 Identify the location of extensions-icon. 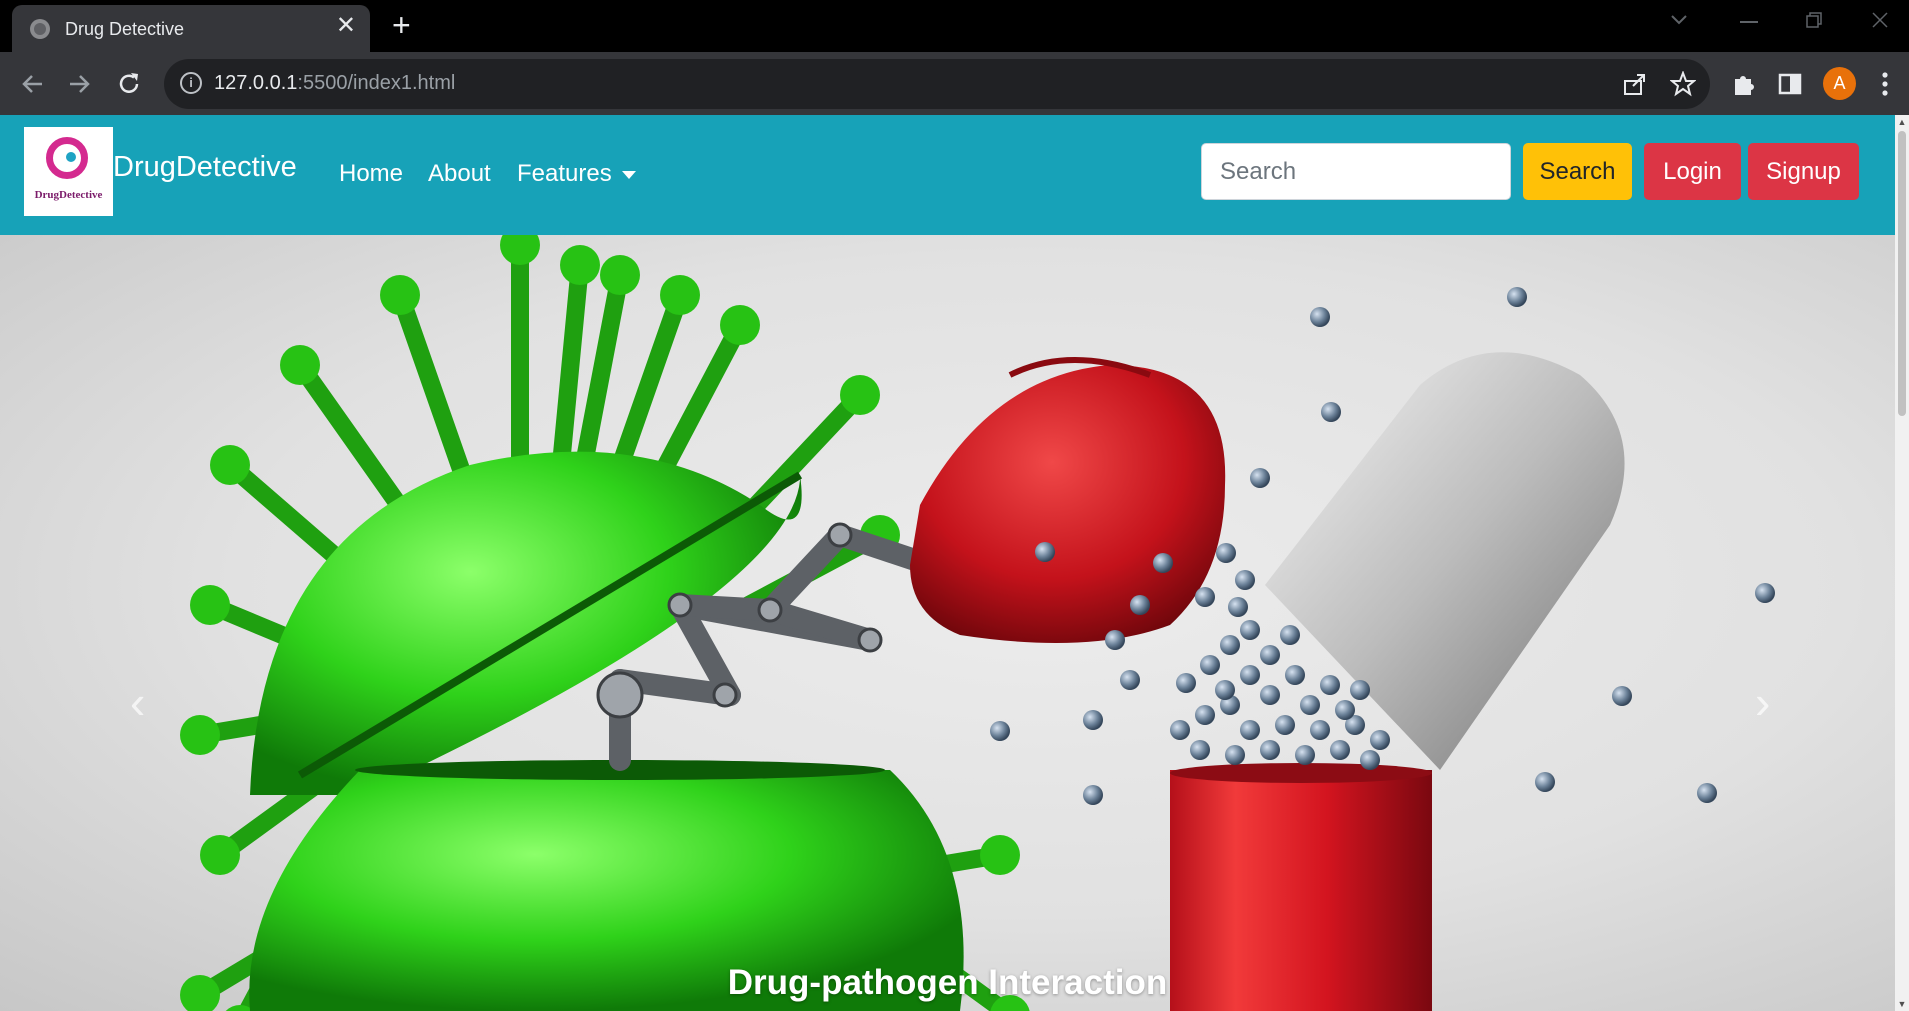
(1744, 84).